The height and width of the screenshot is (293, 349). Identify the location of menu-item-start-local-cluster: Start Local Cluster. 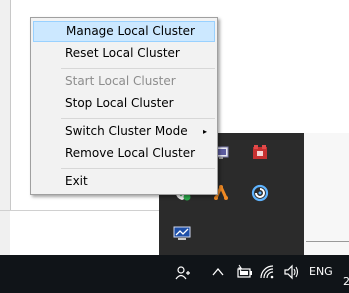
(124, 81).